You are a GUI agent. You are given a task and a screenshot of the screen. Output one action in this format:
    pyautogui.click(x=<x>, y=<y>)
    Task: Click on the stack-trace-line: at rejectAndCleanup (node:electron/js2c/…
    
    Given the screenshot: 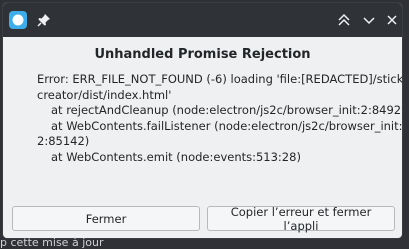 What is the action you would take?
    pyautogui.click(x=227, y=110)
    